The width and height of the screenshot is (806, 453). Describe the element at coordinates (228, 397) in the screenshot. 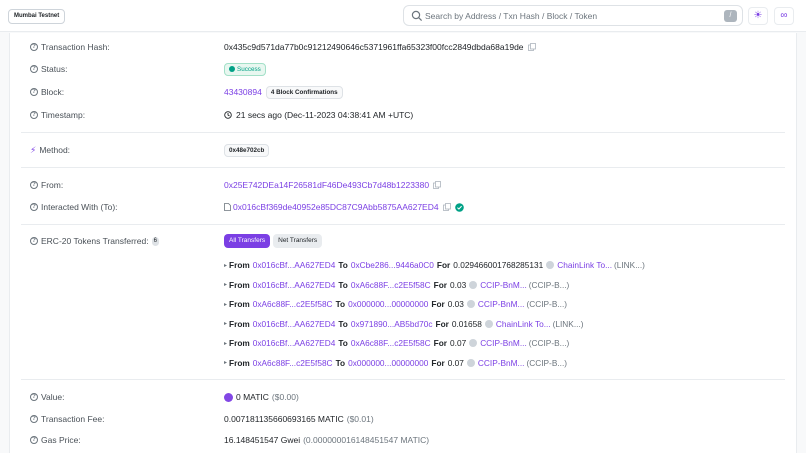

I see `matic-token-icon` at that location.